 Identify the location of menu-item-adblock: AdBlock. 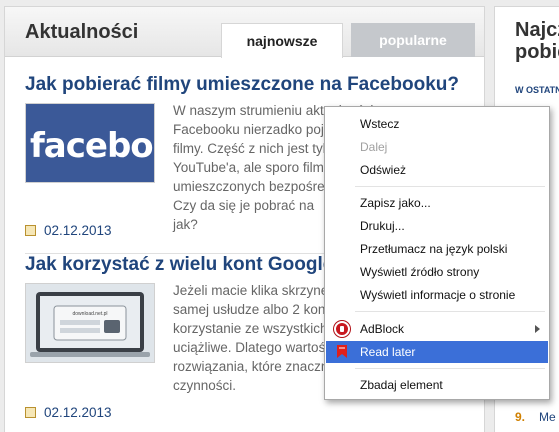
(437, 329).